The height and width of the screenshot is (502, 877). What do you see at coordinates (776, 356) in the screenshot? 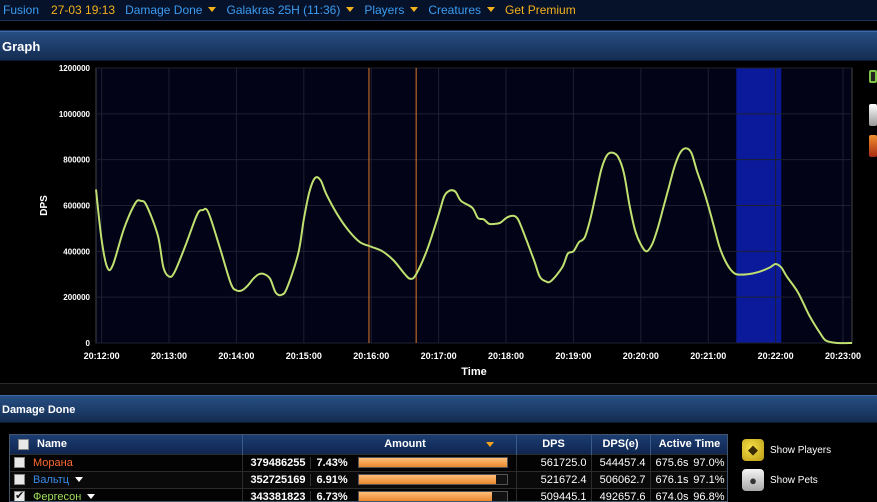
I see `x-tick-label: 20:22:00` at bounding box center [776, 356].